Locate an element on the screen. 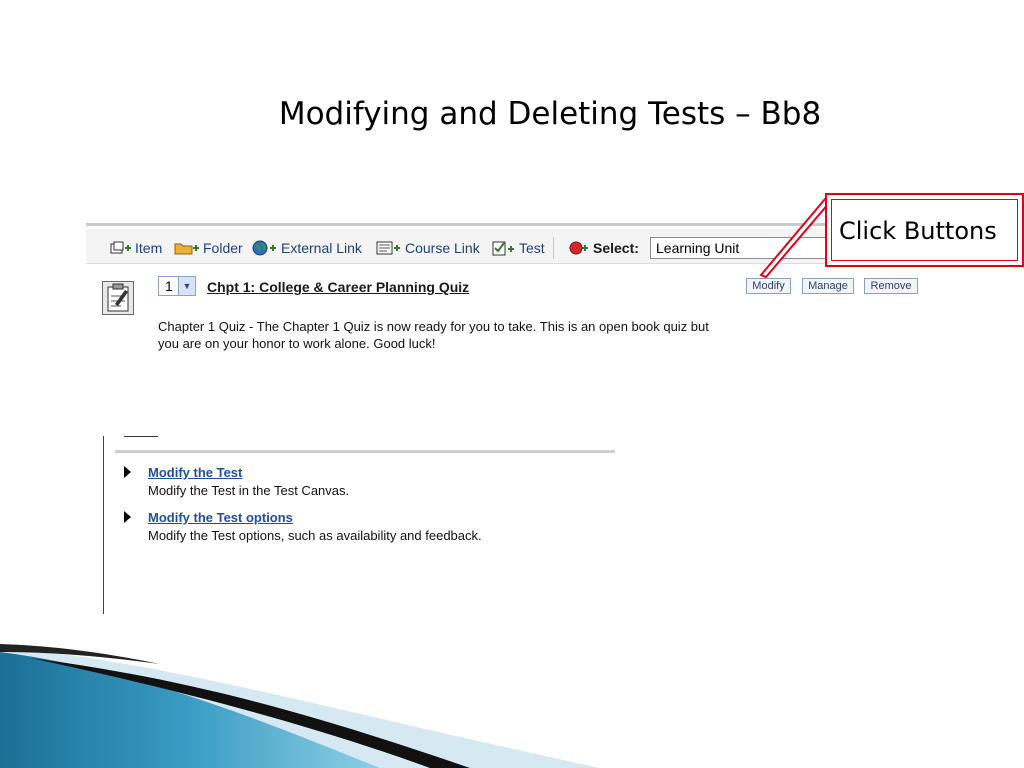 This screenshot has height=768, width=1024. menu-left-border is located at coordinates (103, 525).